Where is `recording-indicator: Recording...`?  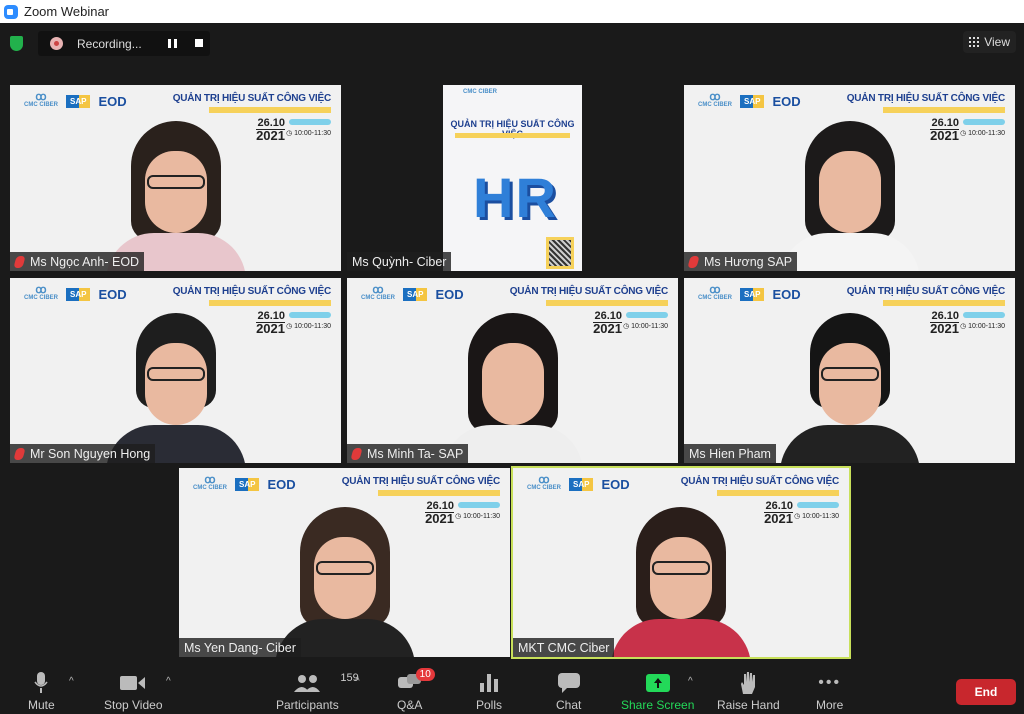
recording-indicator: Recording... is located at coordinates (124, 43).